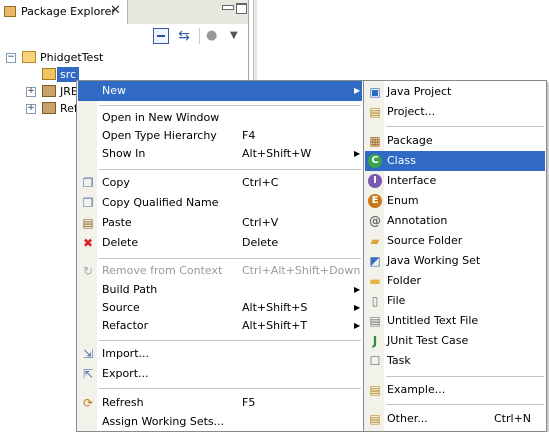 The height and width of the screenshot is (432, 549). I want to click on tab-package-explorer: Package Explorer ✕, so click(64, 12).